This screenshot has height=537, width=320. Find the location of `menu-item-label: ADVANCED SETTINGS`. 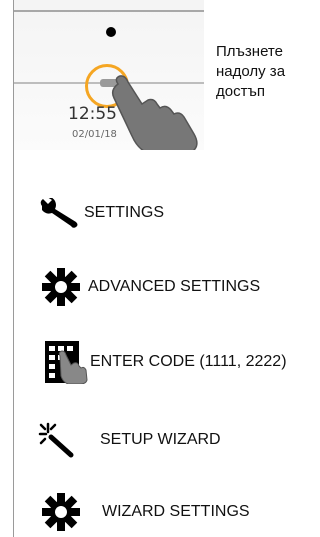

menu-item-label: ADVANCED SETTINGS is located at coordinates (174, 286).